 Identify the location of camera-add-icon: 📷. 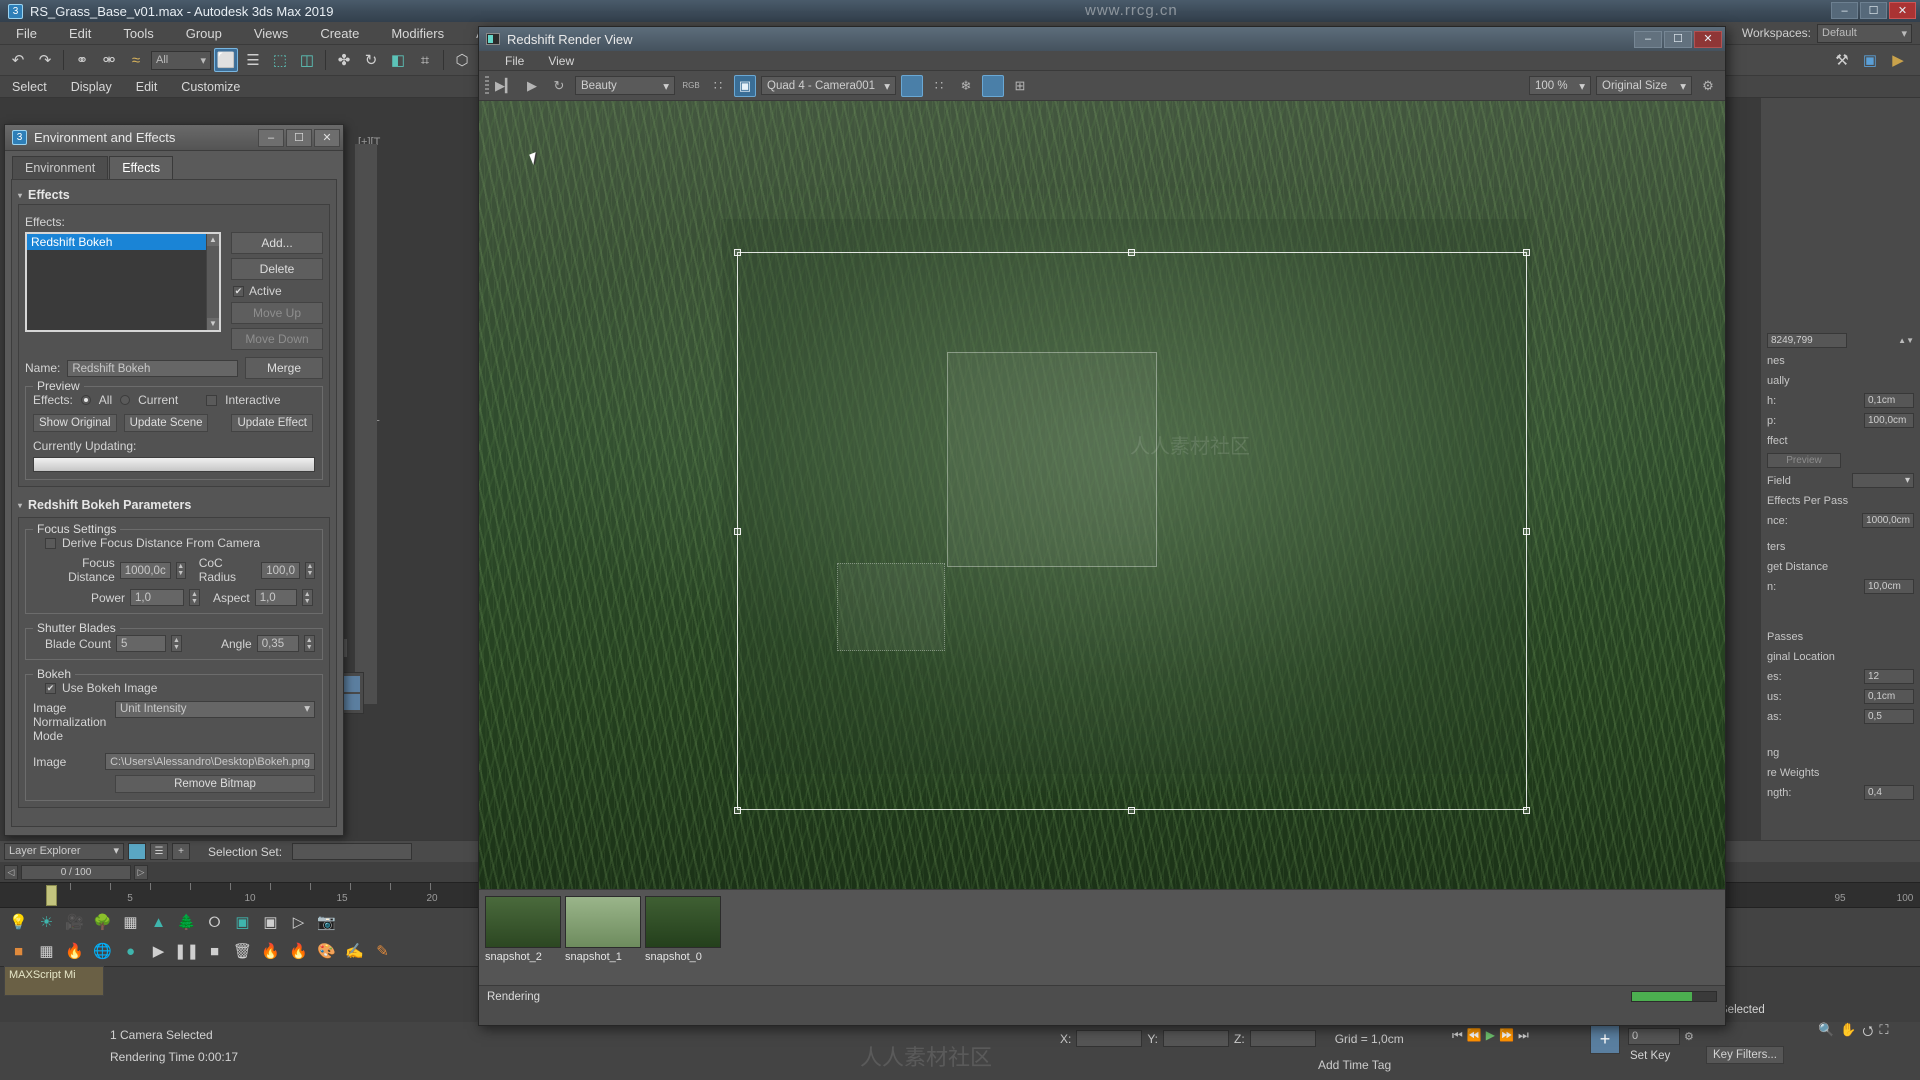
(326, 922).